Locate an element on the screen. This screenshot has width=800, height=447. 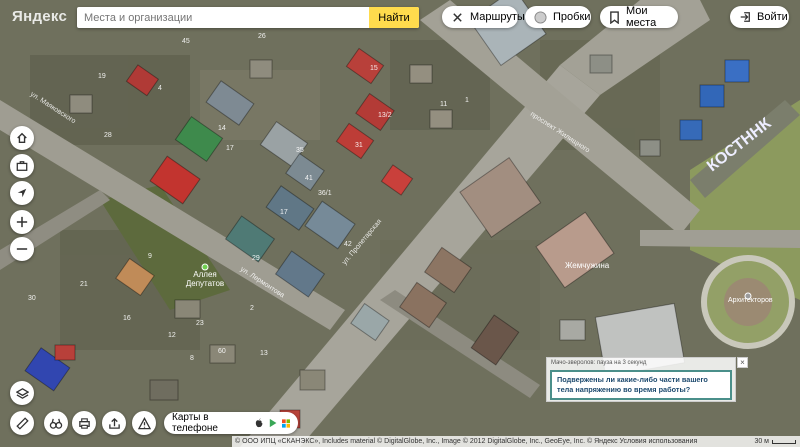
panorama-button is located at coordinates (56, 423).